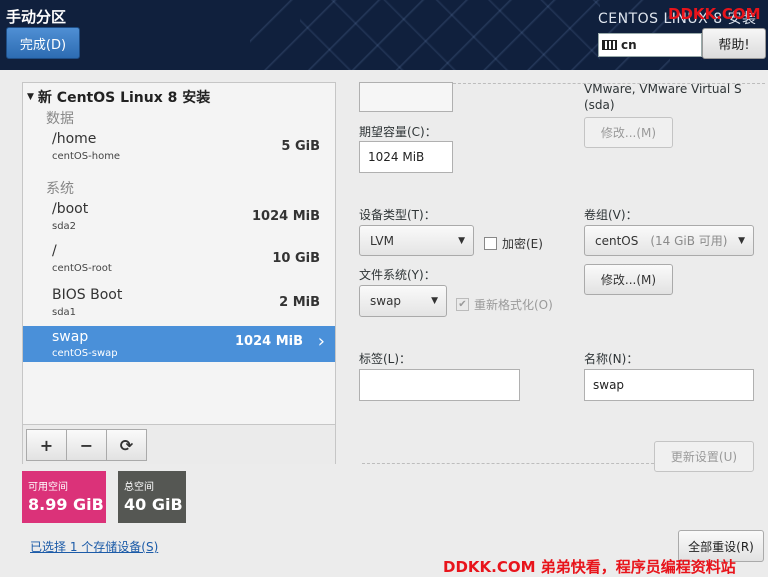  I want to click on keyboard-layout-indicator: cn, so click(650, 45).